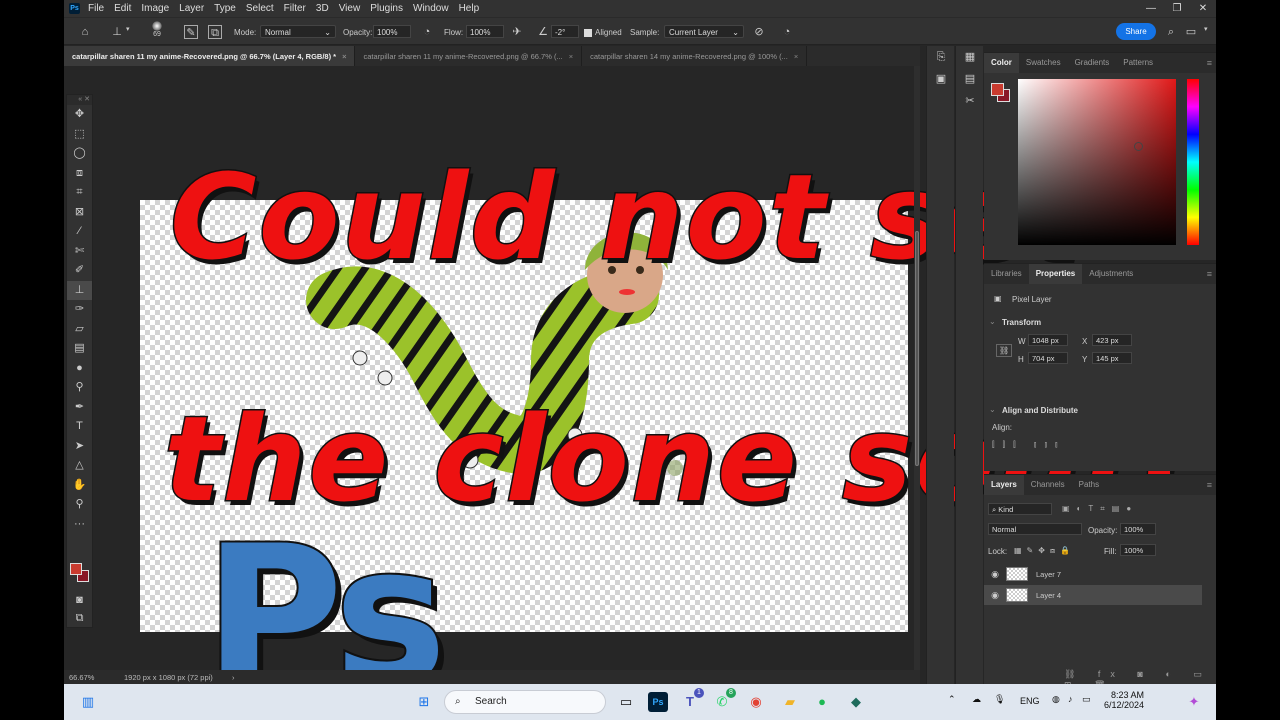  What do you see at coordinates (1138, 63) in the screenshot?
I see `tab-patterns: Patterns` at bounding box center [1138, 63].